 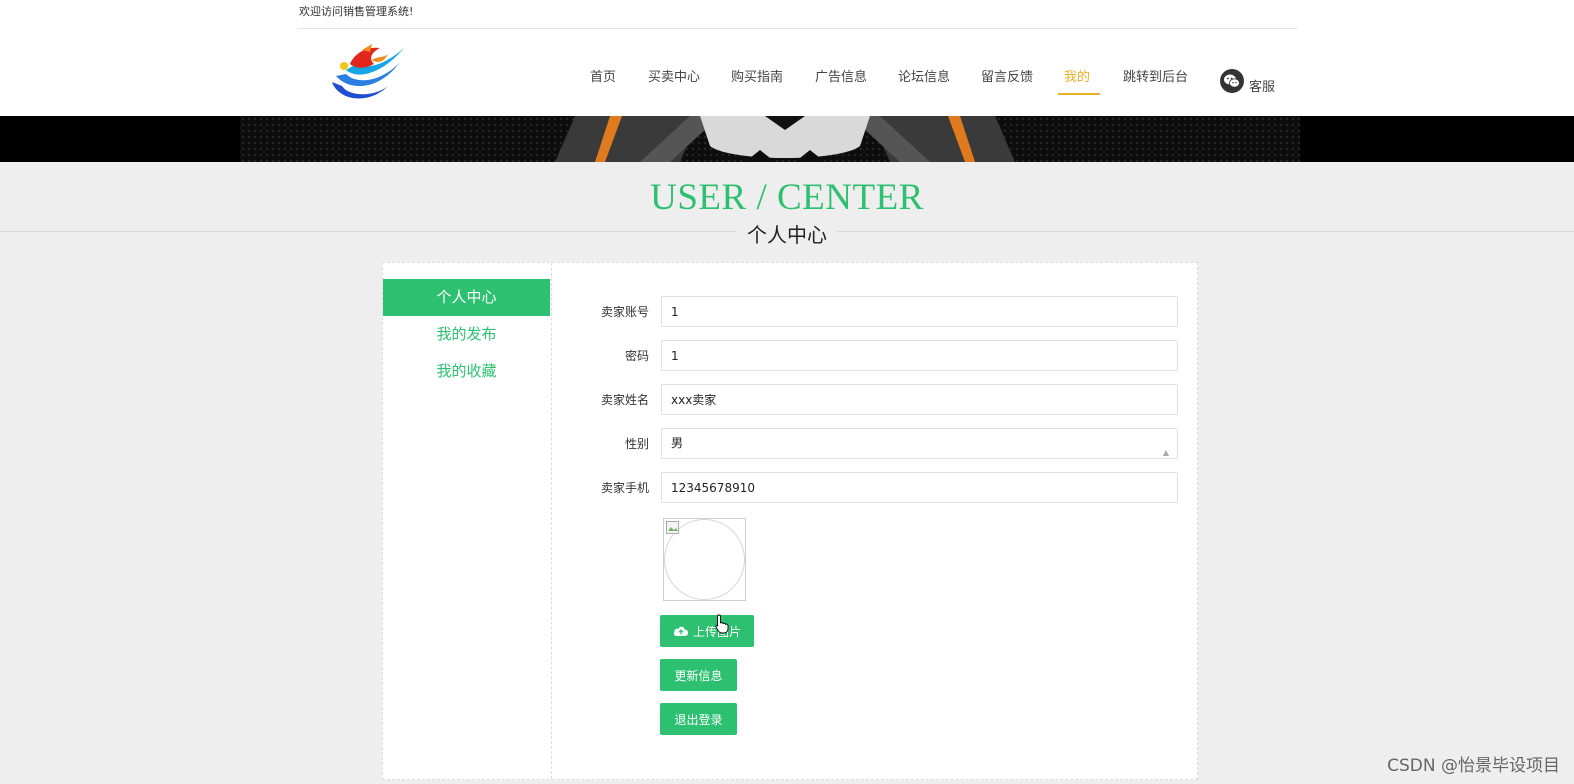 I want to click on avatar-preview, so click(x=704, y=559).